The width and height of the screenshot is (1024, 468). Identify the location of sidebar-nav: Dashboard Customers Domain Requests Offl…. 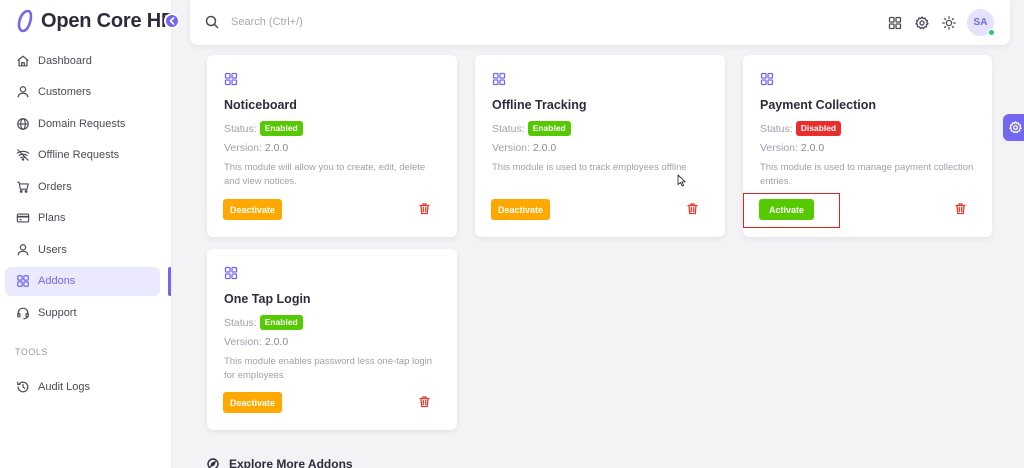
(82, 188).